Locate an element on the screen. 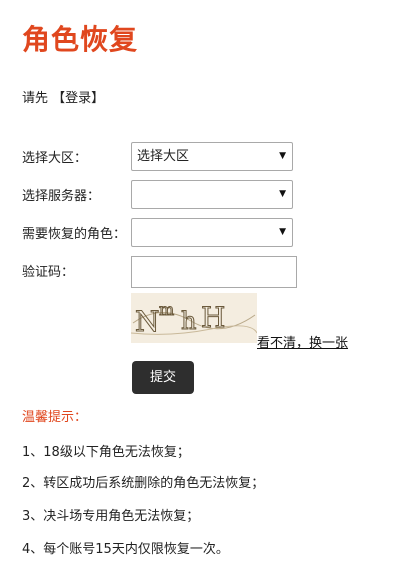 This screenshot has height=573, width=404. tip-item: 4、每个账号15天内仅限恢复一次。 is located at coordinates (125, 549).